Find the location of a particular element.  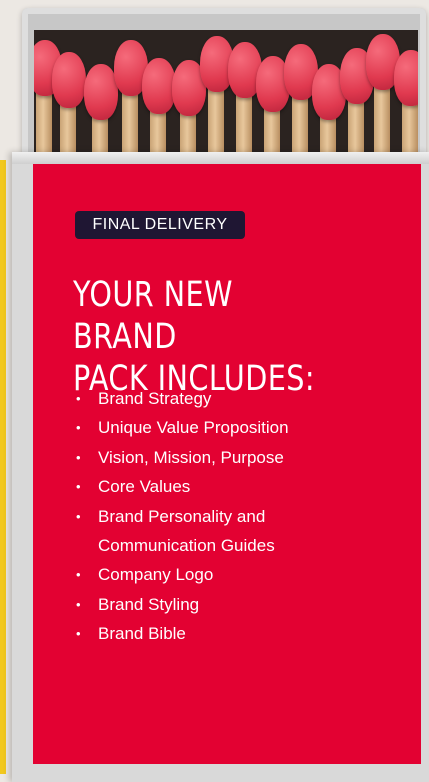

list-item-text: Company Logo is located at coordinates (156, 575).